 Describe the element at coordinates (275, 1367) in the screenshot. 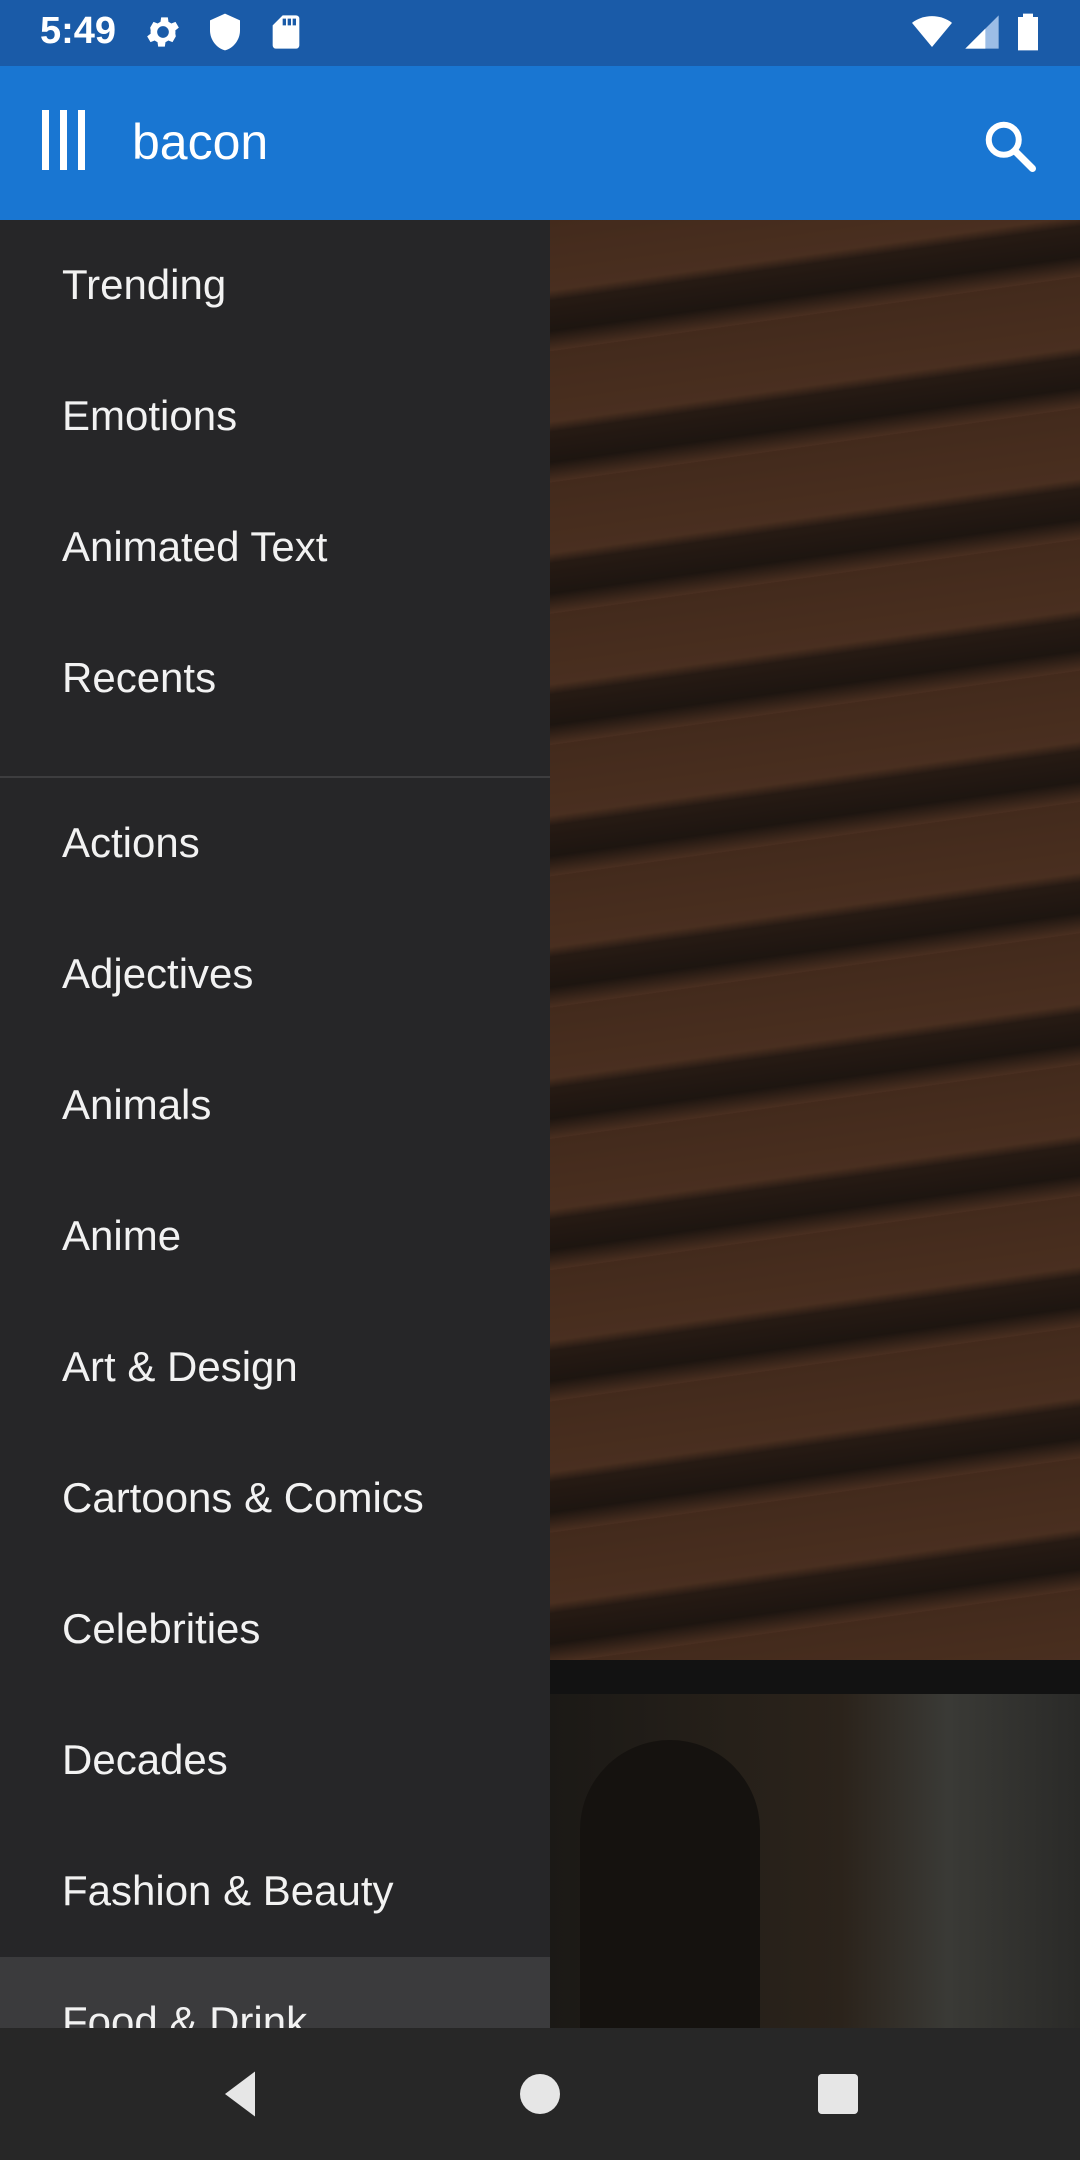

I see `drawer-item-art-design: Art & Design` at that location.